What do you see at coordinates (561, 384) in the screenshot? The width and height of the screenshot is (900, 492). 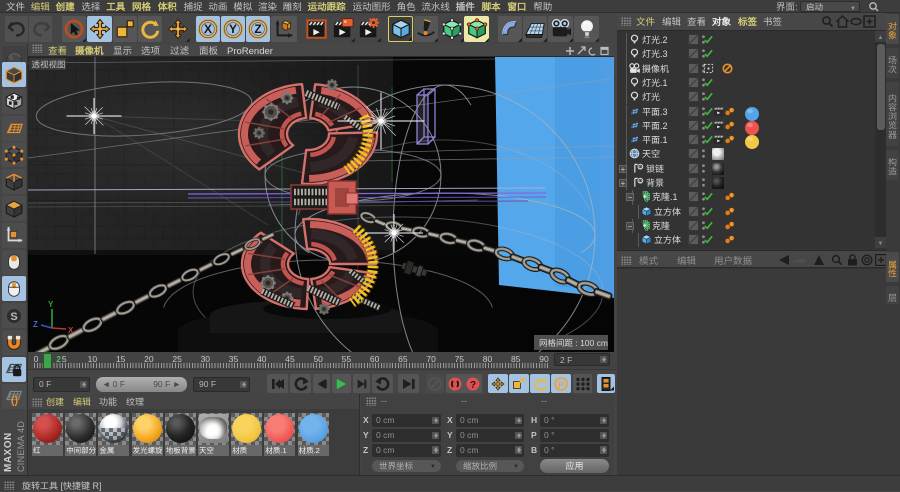 I see `svg-text: P` at bounding box center [561, 384].